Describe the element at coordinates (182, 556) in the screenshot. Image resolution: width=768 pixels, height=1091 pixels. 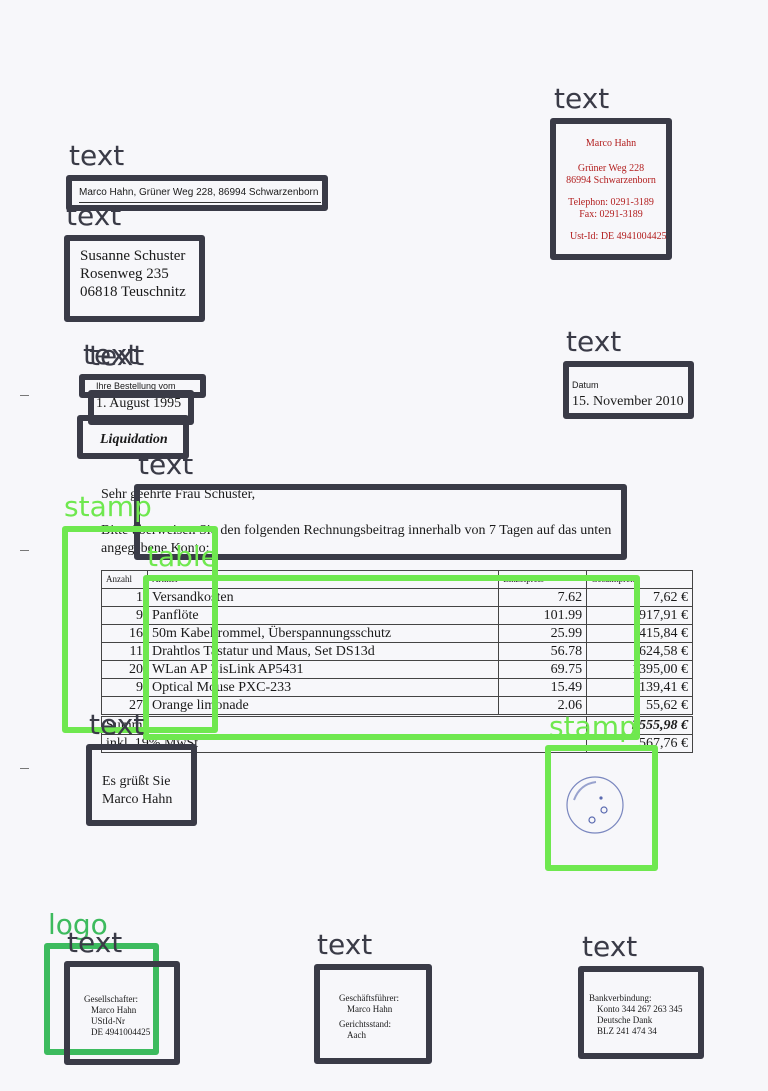
I see `table-region-label: table` at that location.